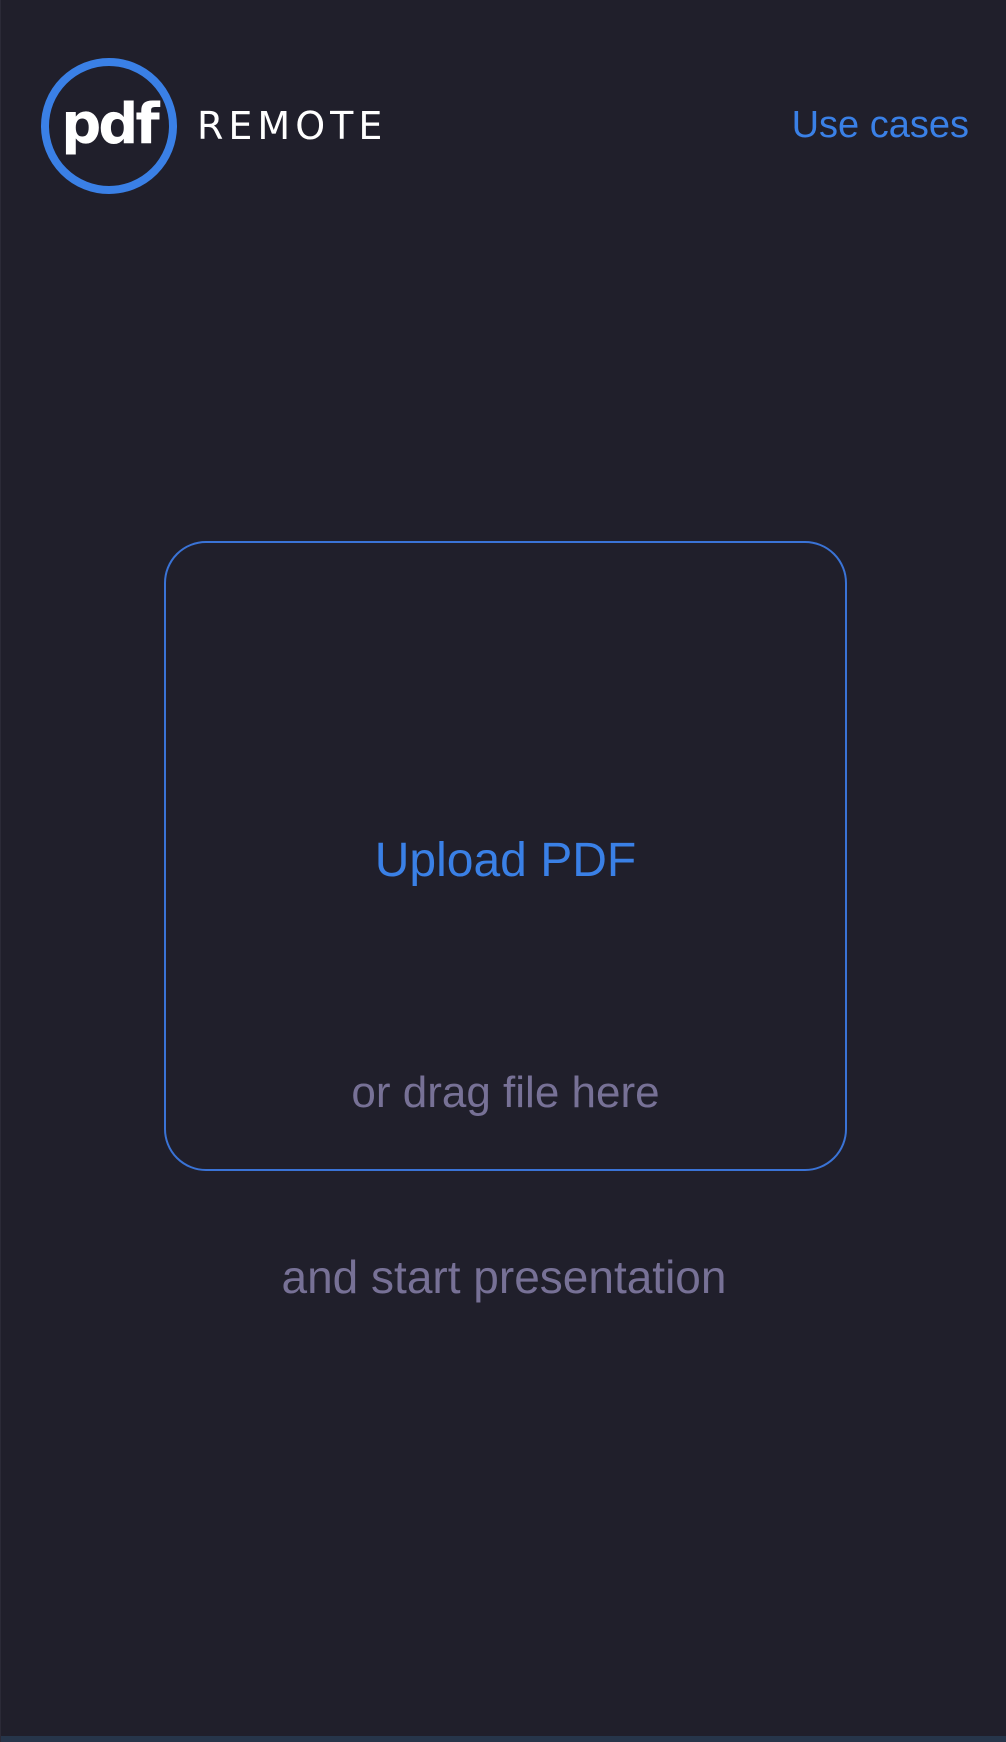  What do you see at coordinates (503, 125) in the screenshot?
I see `header: pdf REMOTE Use cases` at bounding box center [503, 125].